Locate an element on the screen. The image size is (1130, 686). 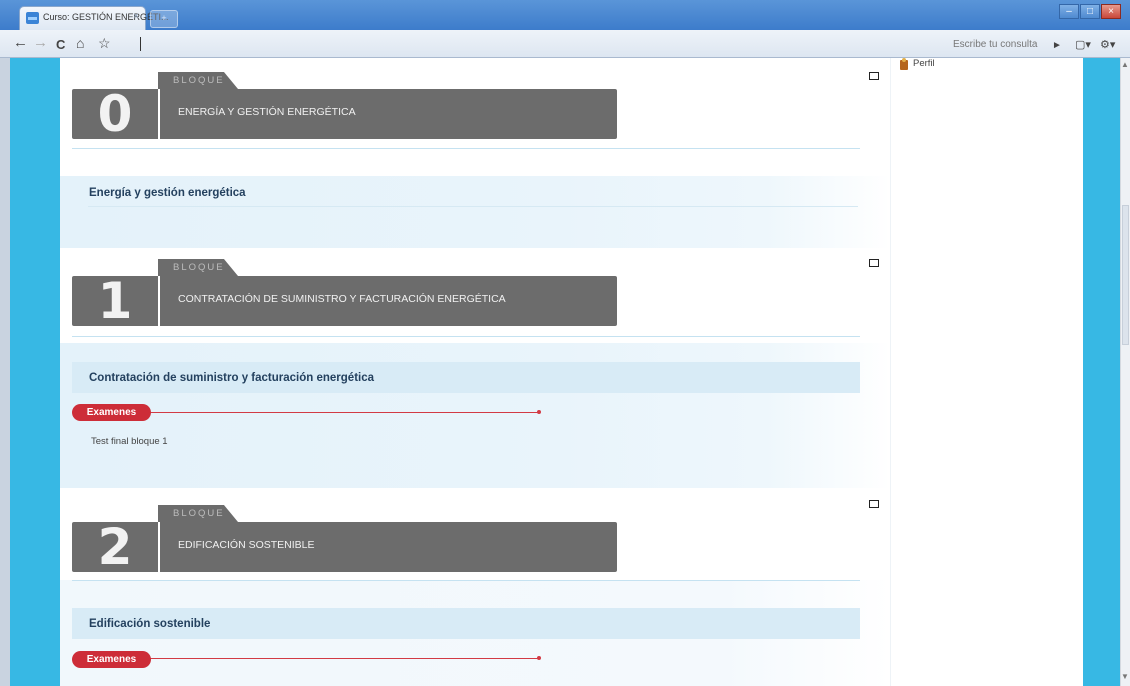
tab-close-icon: × is located at coordinates (136, 16).